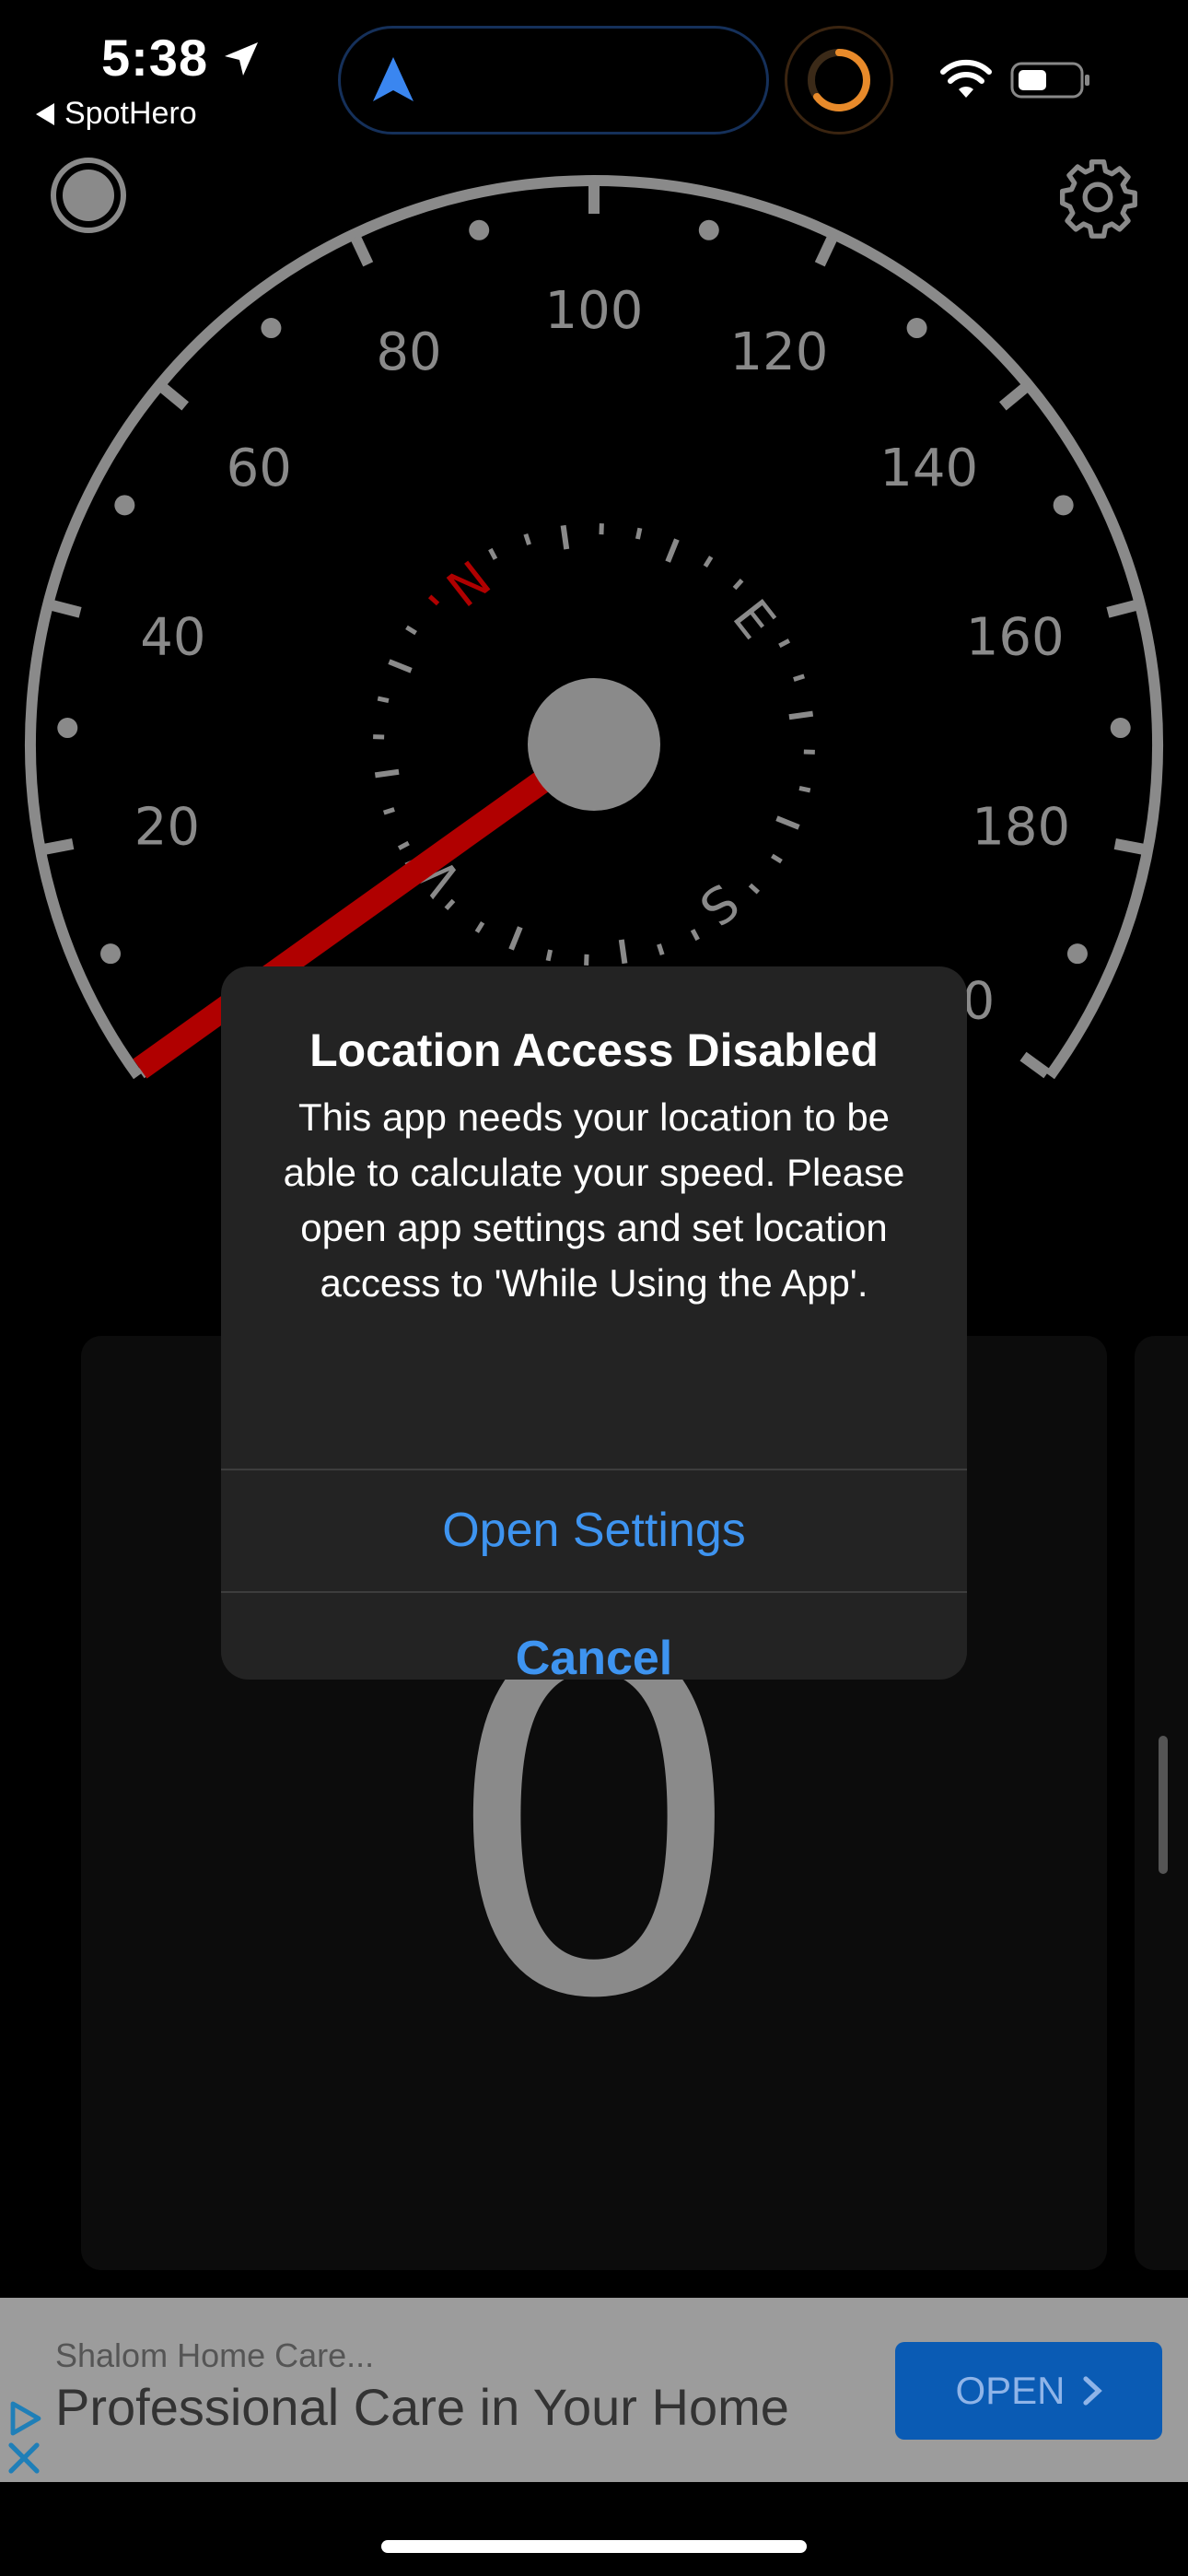 This screenshot has height=2576, width=1188. I want to click on navigation-arrow-icon, so click(393, 79).